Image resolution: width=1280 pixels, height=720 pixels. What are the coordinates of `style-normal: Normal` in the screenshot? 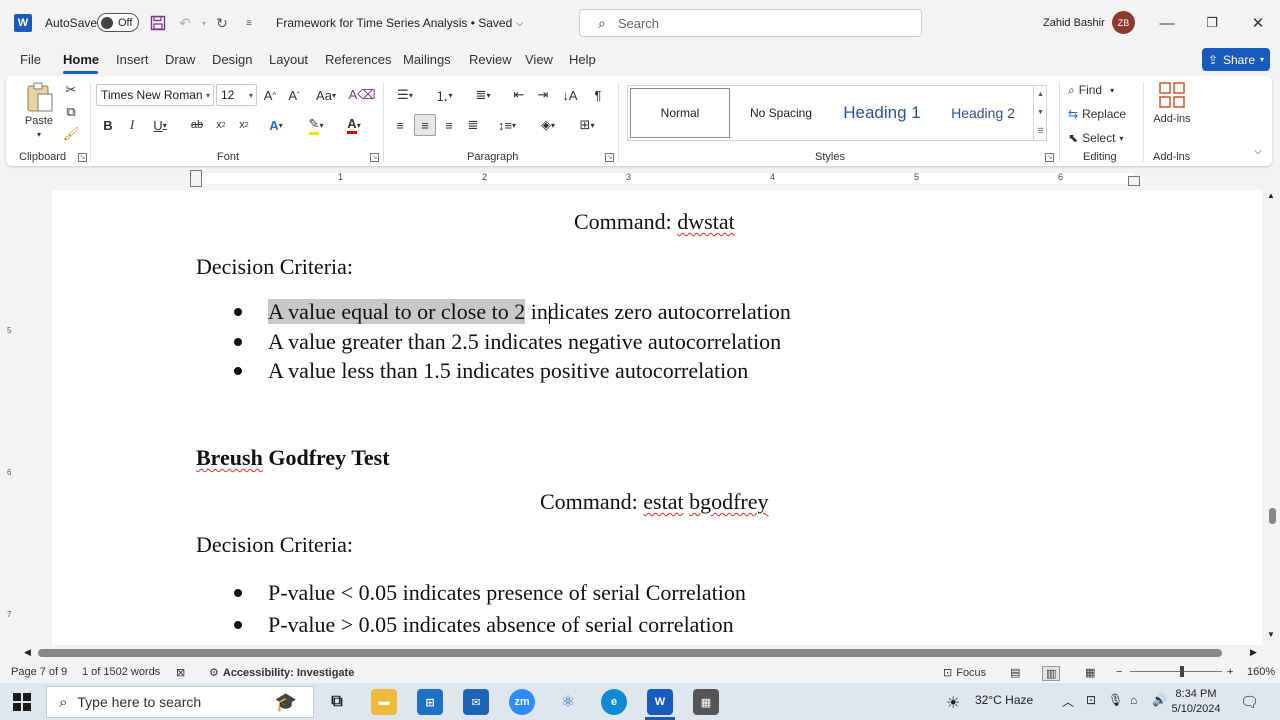 It's located at (680, 113).